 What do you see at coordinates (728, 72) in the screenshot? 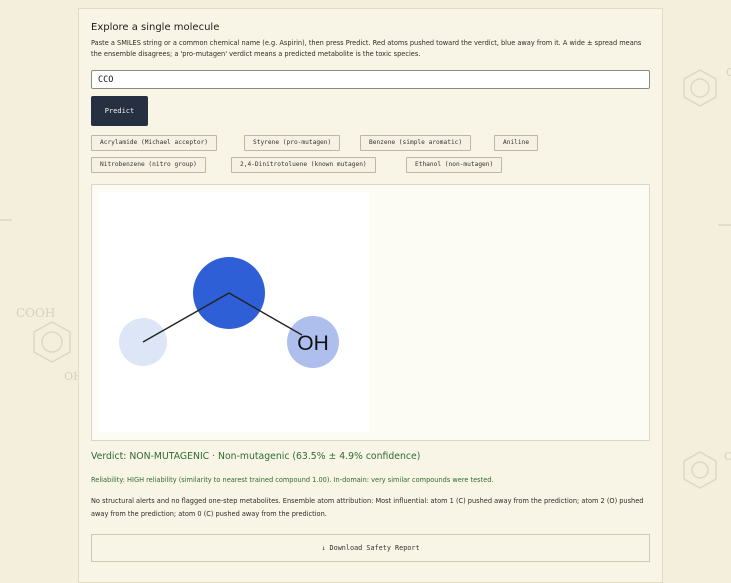
I see `bg-label-oh-3: OH` at bounding box center [728, 72].